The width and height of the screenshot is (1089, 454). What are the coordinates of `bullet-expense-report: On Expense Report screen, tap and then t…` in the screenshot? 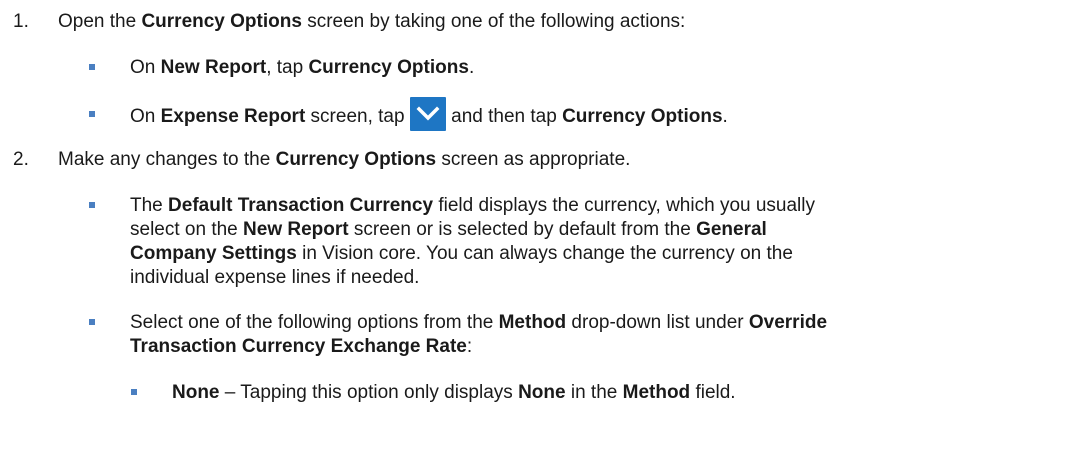 It's located at (429, 114).